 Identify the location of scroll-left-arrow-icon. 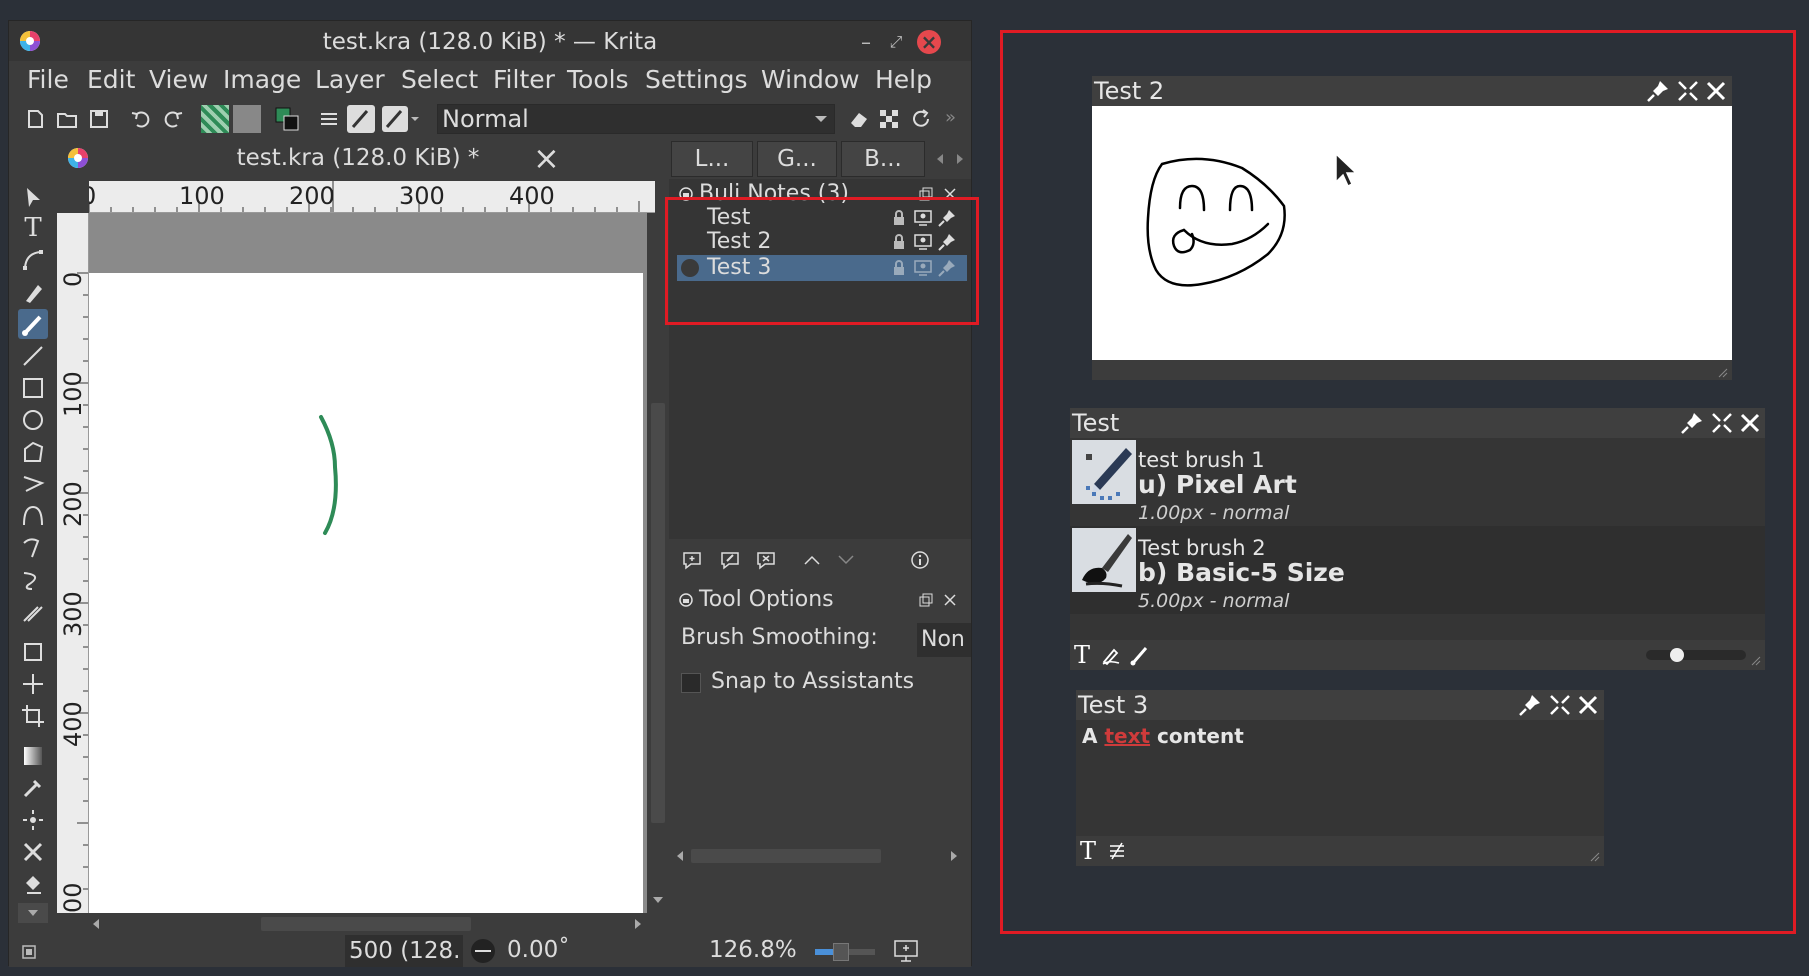
(96, 924).